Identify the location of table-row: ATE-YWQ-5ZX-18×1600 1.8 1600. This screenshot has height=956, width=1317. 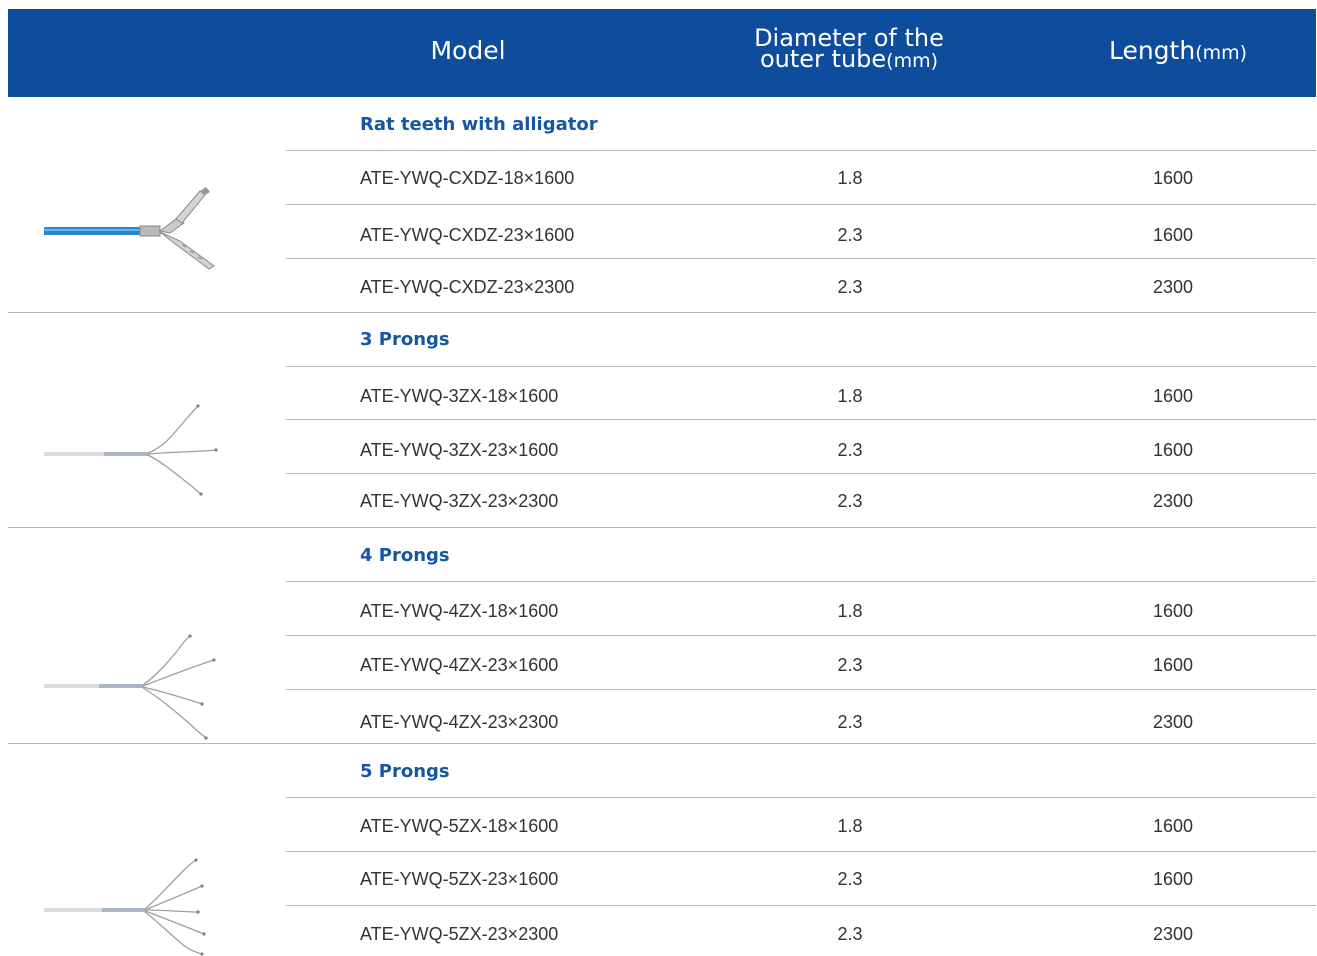
(658, 826).